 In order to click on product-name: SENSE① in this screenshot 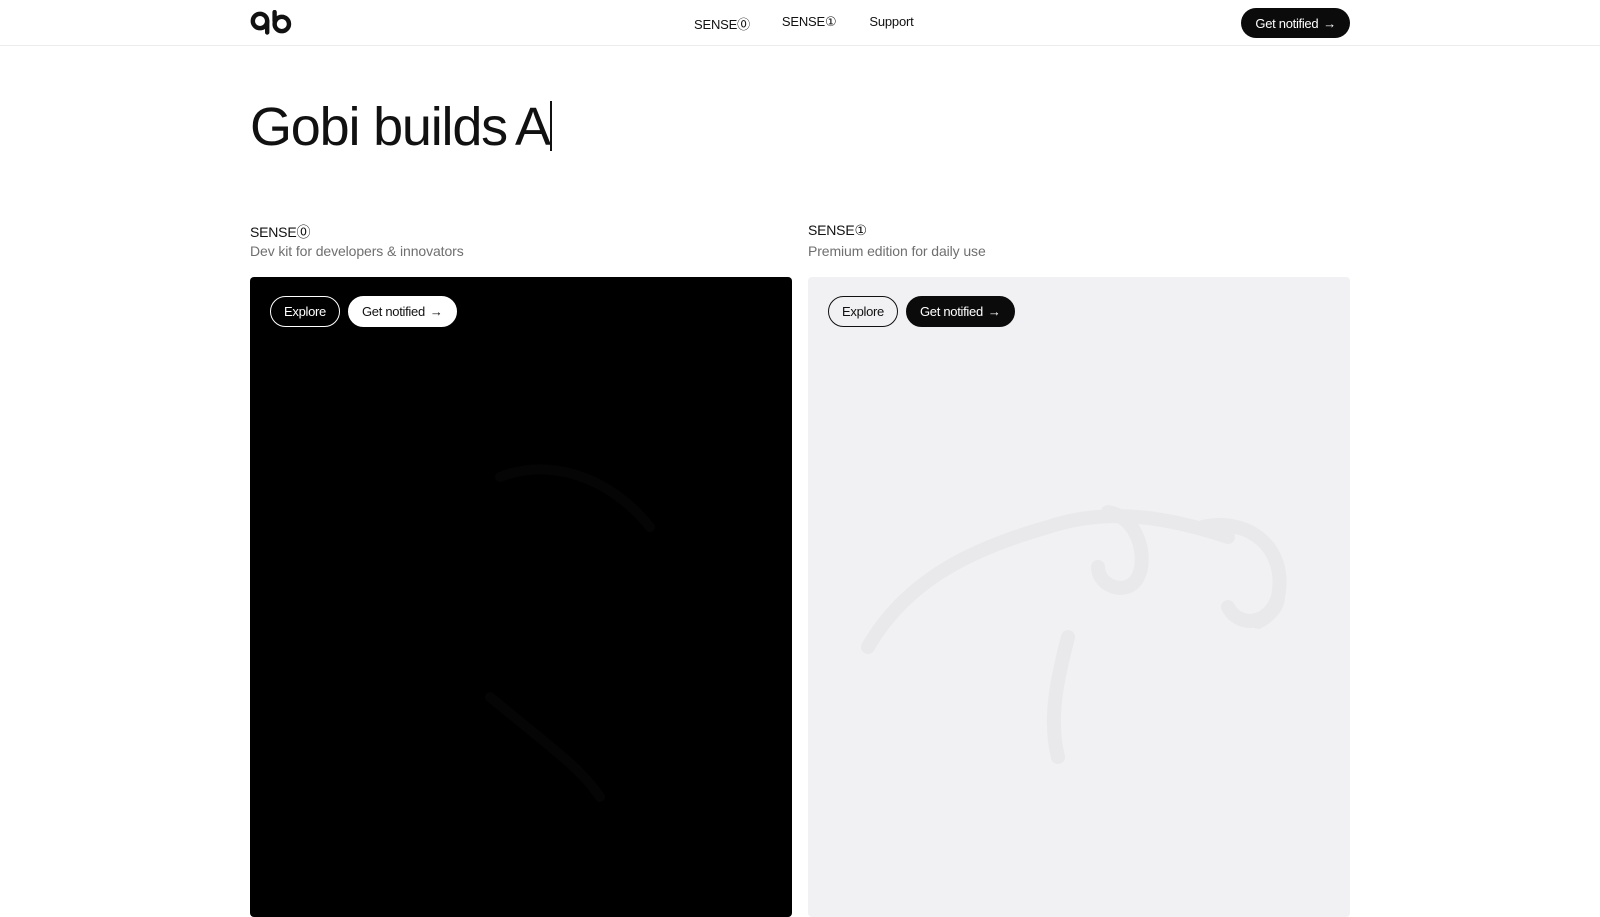, I will do `click(837, 230)`.